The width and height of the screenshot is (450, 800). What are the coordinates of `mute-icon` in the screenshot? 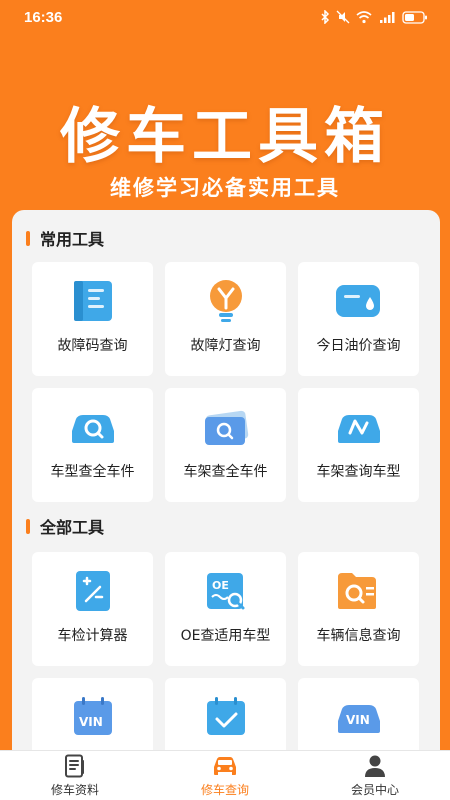 It's located at (343, 17).